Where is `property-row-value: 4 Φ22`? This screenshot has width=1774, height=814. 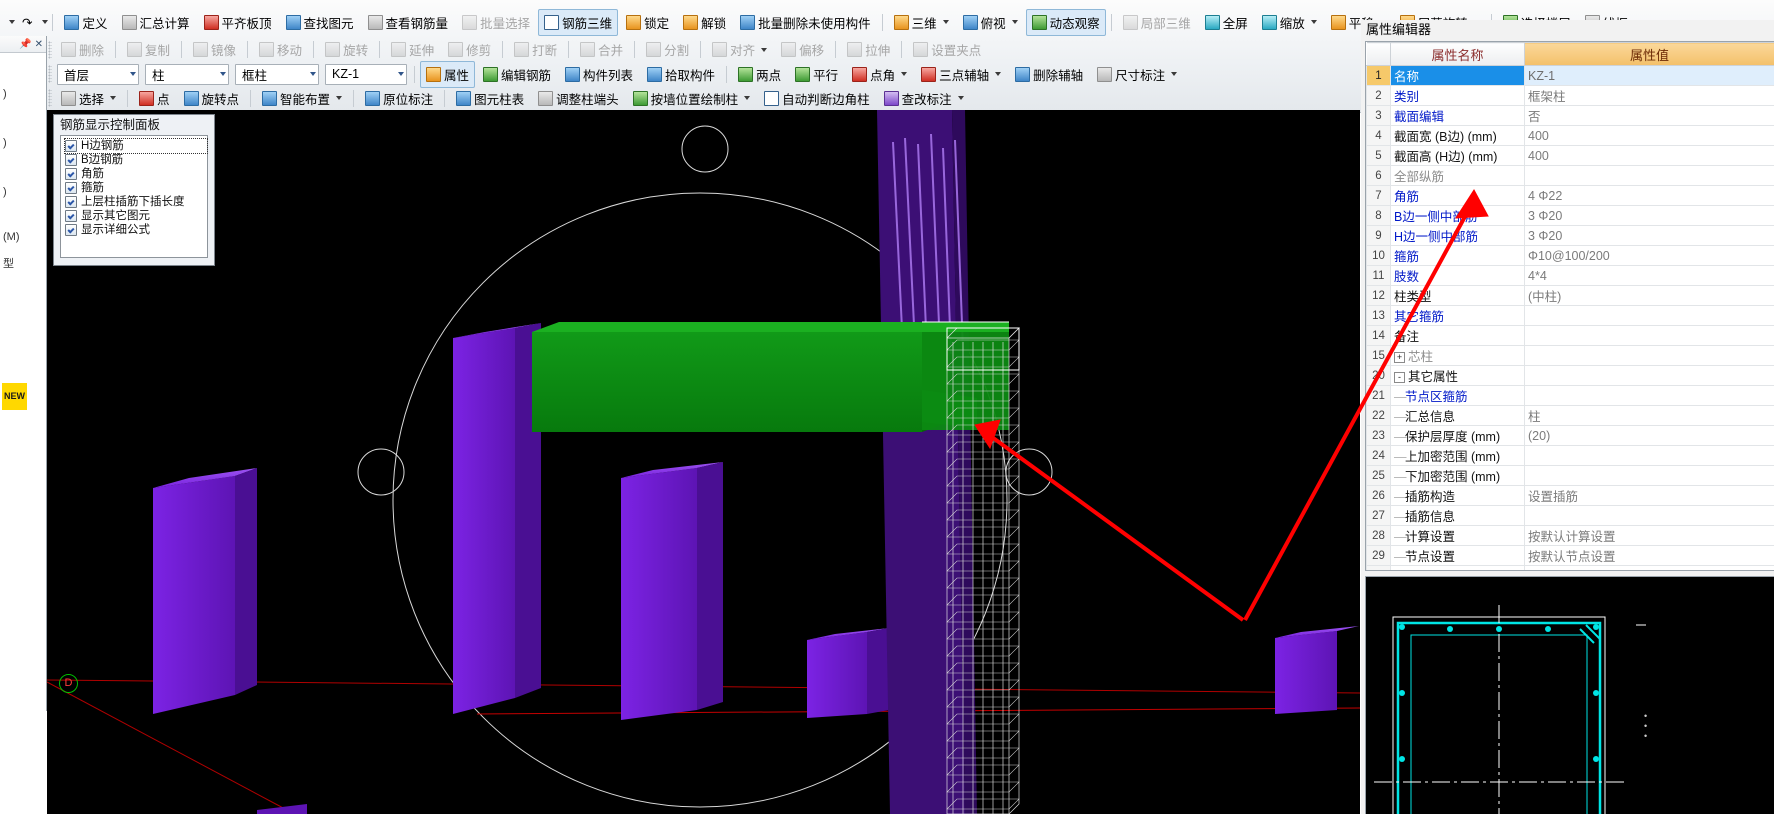 property-row-value: 4 Φ22 is located at coordinates (1649, 195).